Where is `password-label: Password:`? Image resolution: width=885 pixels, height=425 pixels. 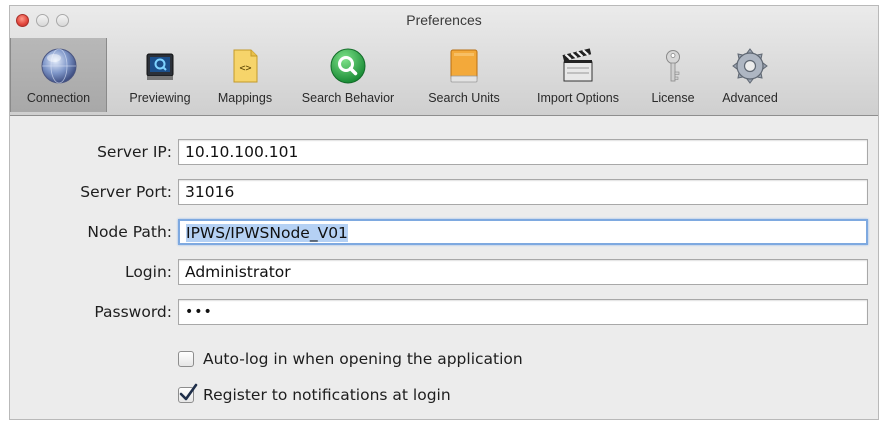 password-label: Password: is located at coordinates (133, 312).